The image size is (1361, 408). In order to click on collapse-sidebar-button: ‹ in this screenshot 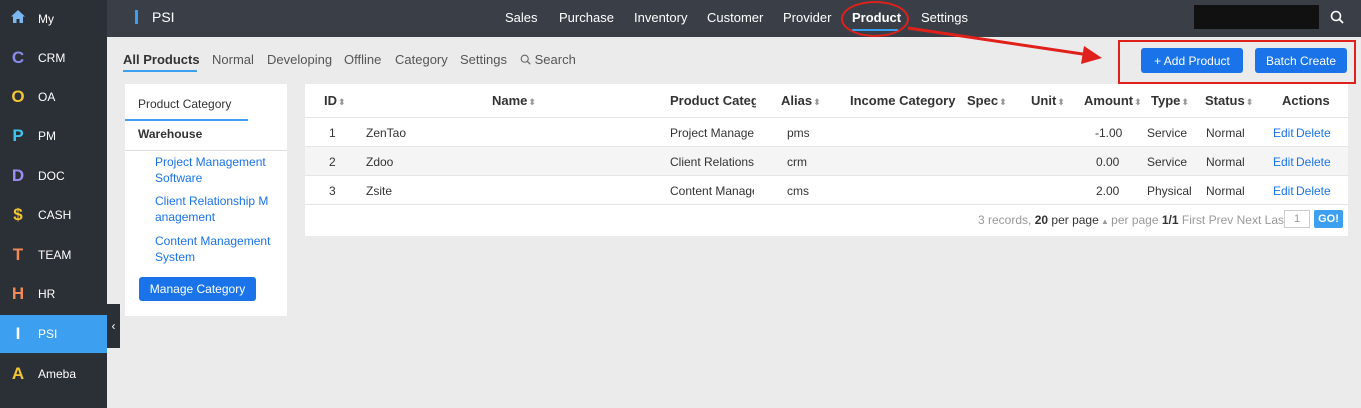, I will do `click(113, 326)`.